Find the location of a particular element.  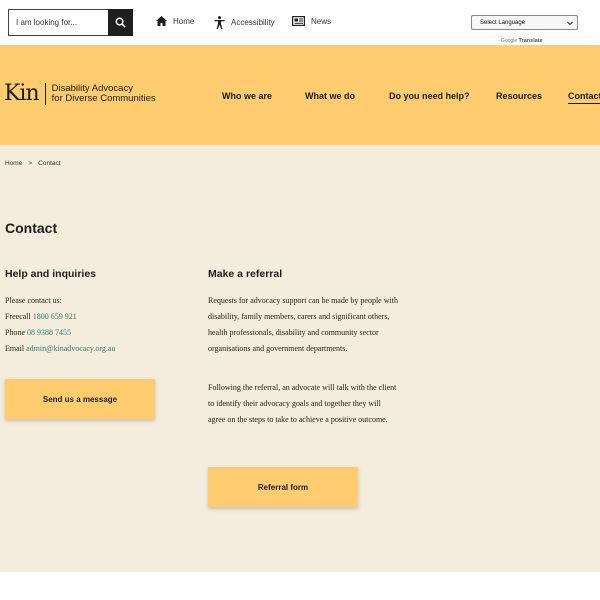

email-link: admin@kinadvocacy.org.au is located at coordinates (70, 348).